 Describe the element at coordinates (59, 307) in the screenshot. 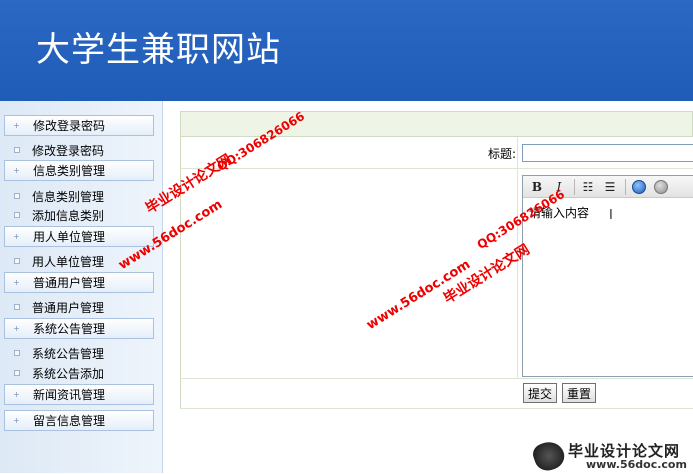

I see `menu-item-user-manage: 普通用户管理` at that location.